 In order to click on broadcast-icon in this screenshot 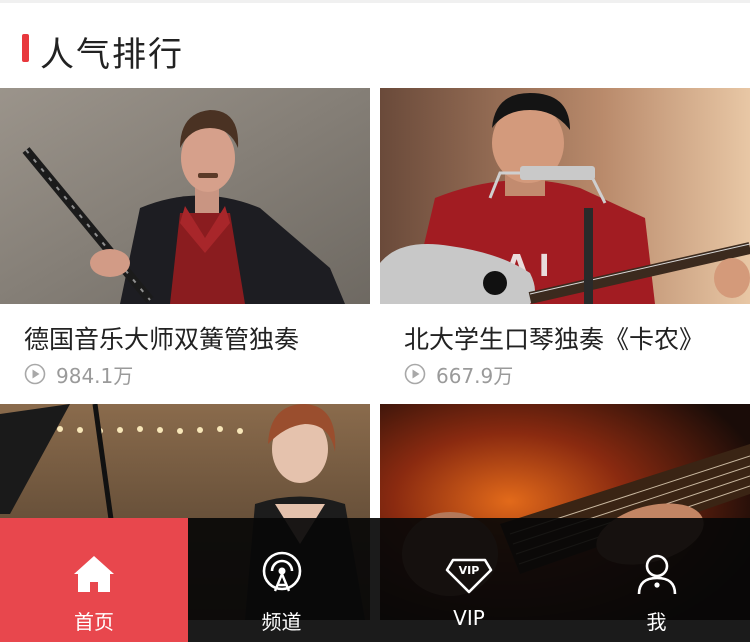, I will do `click(281, 571)`.